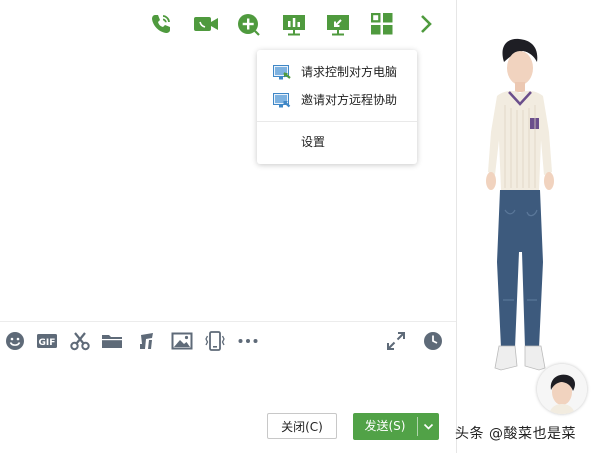  What do you see at coordinates (147, 341) in the screenshot?
I see `music-note-icon` at bounding box center [147, 341].